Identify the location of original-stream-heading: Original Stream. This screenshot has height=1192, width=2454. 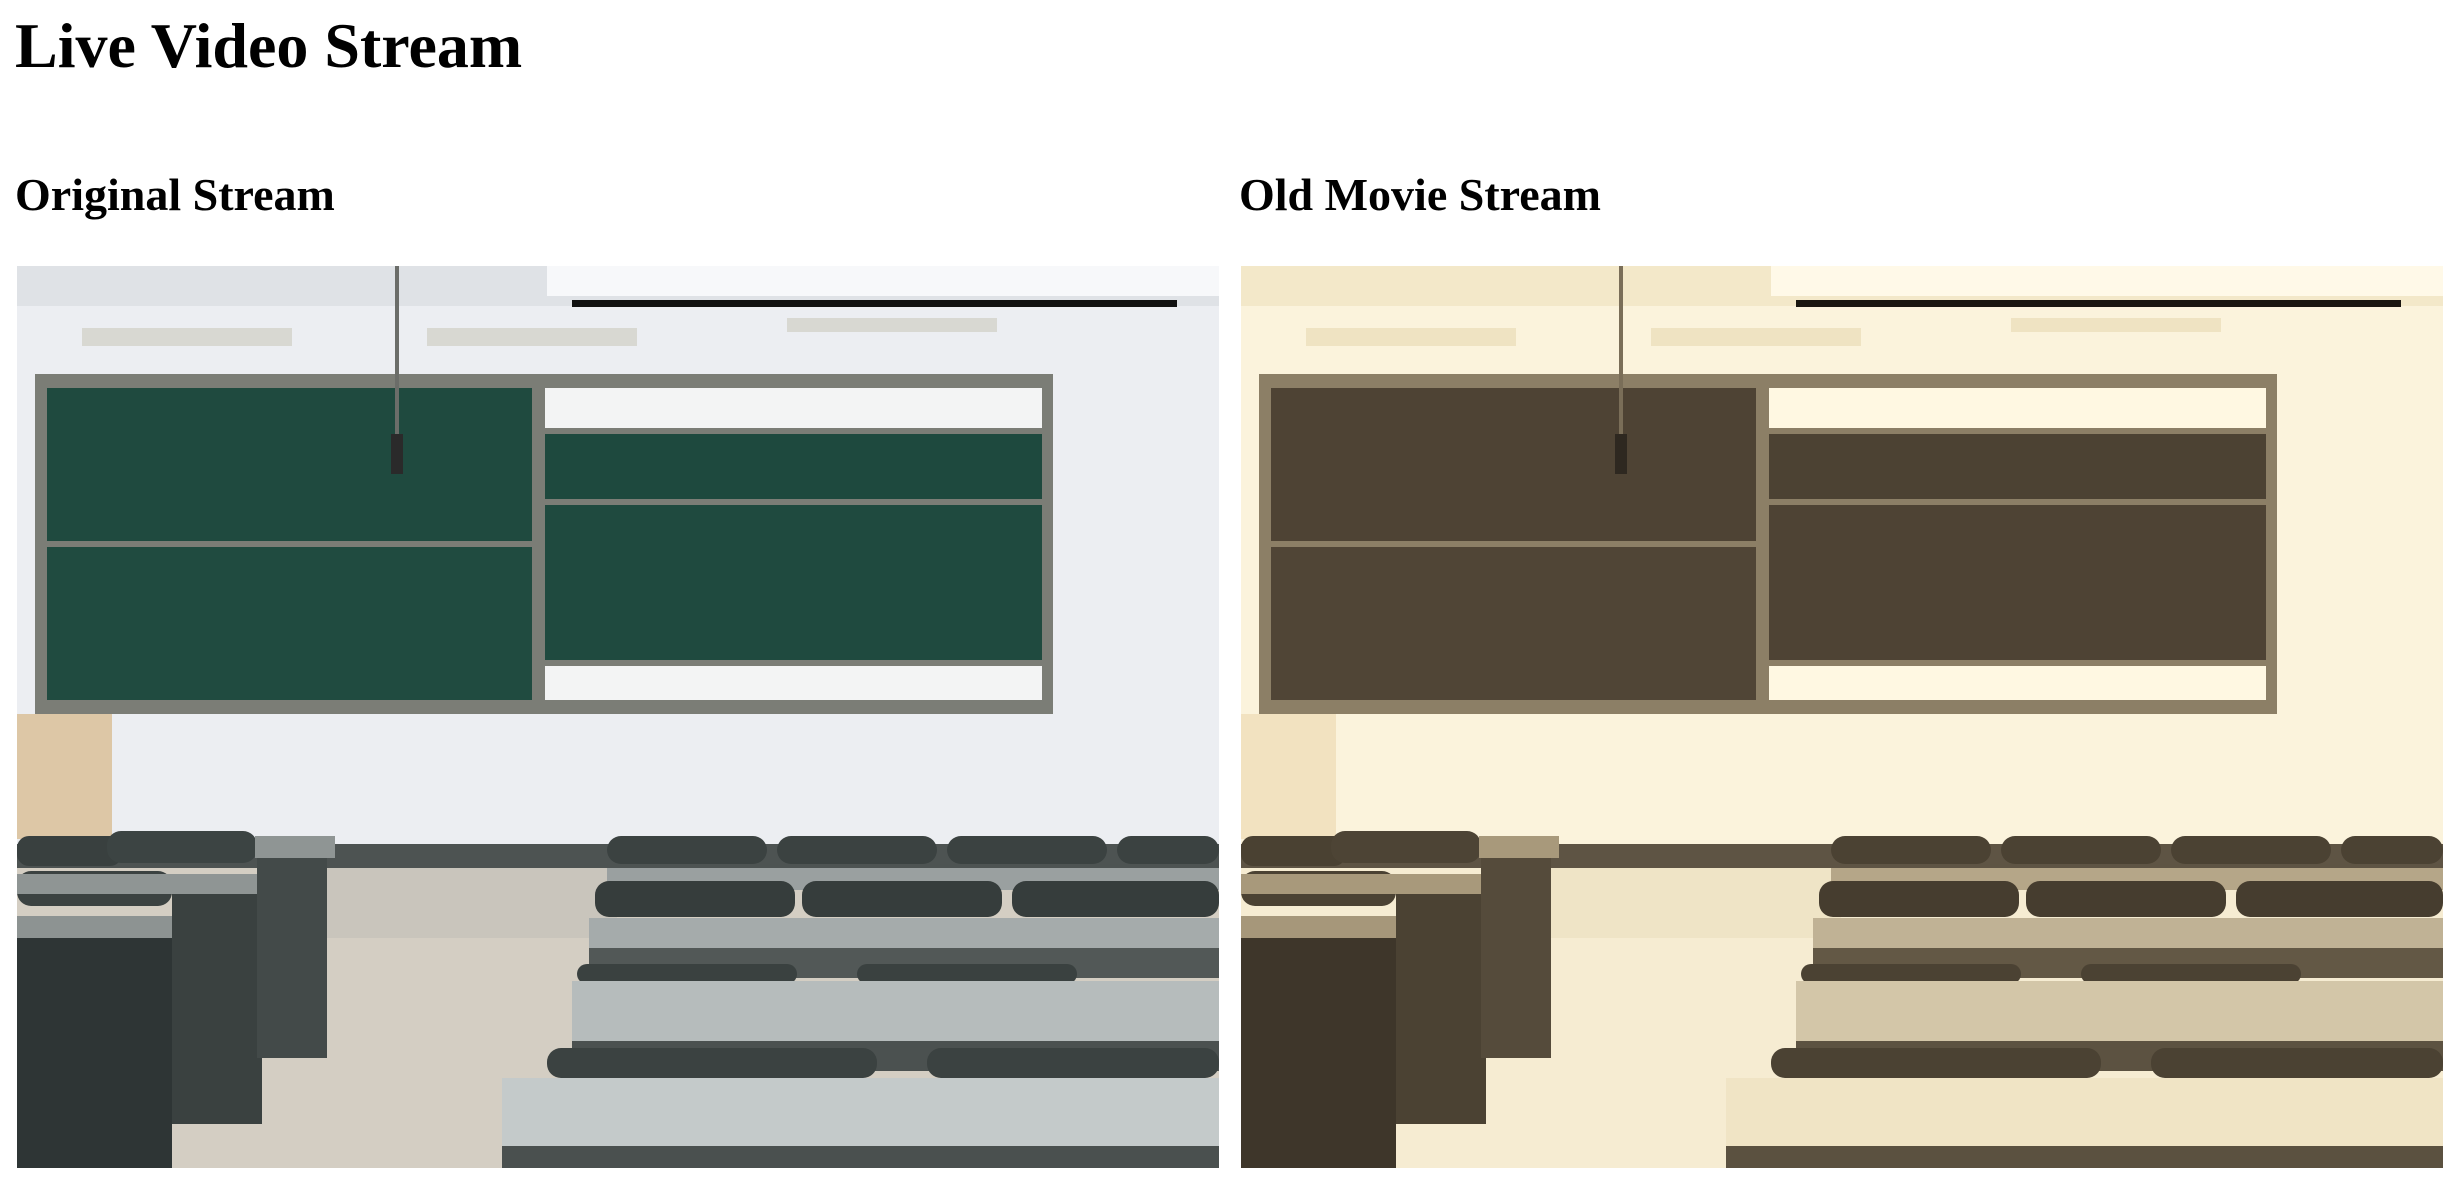
(175, 194).